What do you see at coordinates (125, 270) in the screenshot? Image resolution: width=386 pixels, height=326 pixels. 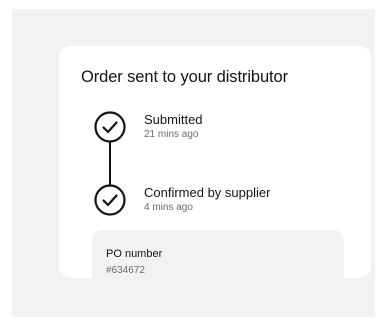 I see `po-number-value: #634672` at bounding box center [125, 270].